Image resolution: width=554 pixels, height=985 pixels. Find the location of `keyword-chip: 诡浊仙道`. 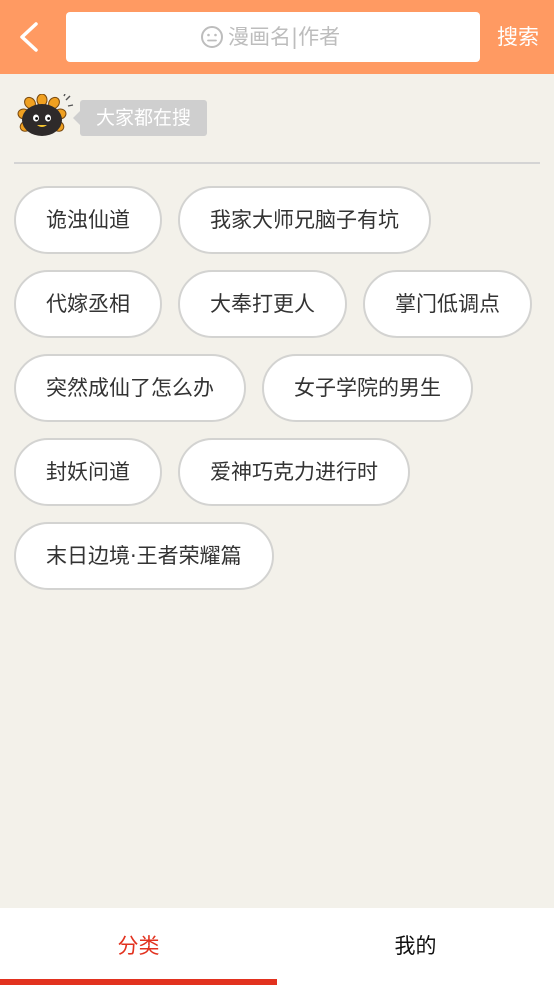

keyword-chip: 诡浊仙道 is located at coordinates (88, 220).